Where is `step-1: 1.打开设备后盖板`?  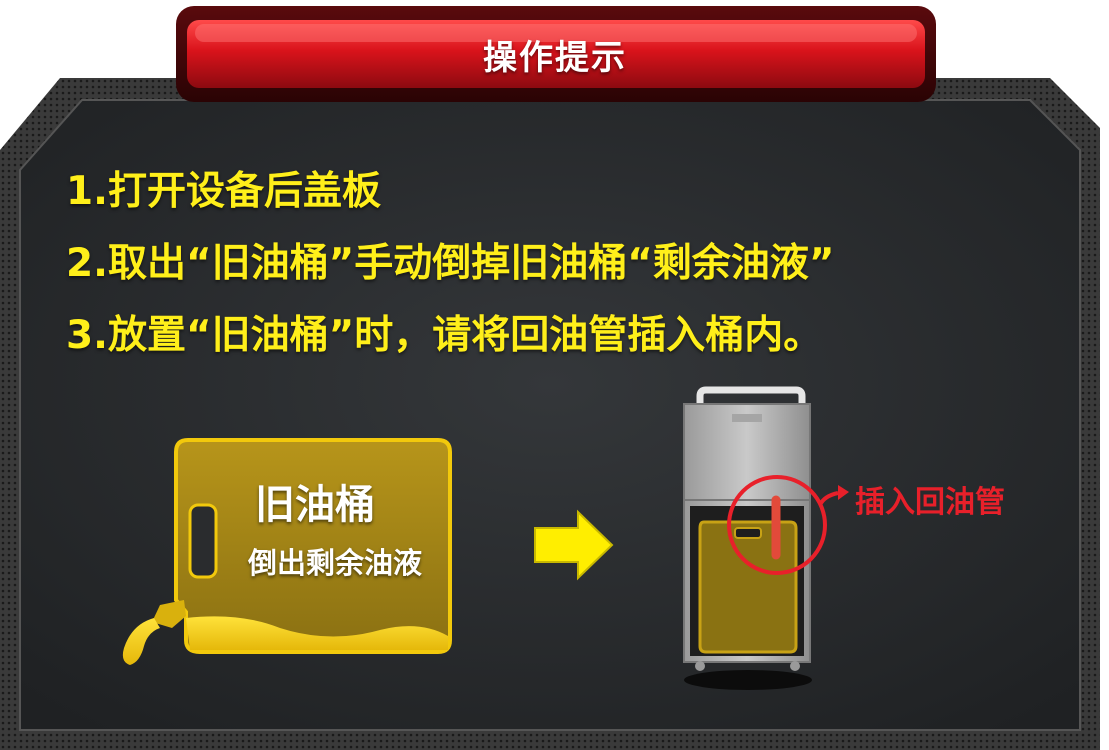
step-1: 1.打开设备后盖板 is located at coordinates (223, 191).